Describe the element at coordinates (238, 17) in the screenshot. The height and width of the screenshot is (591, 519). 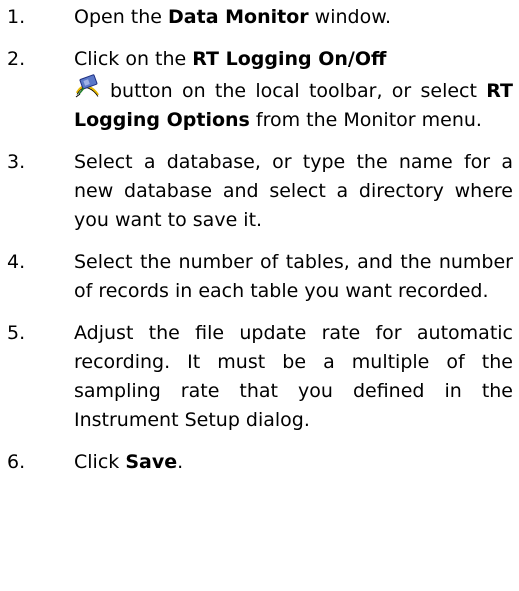
I see `data-monitor-label: Data Monitor` at that location.